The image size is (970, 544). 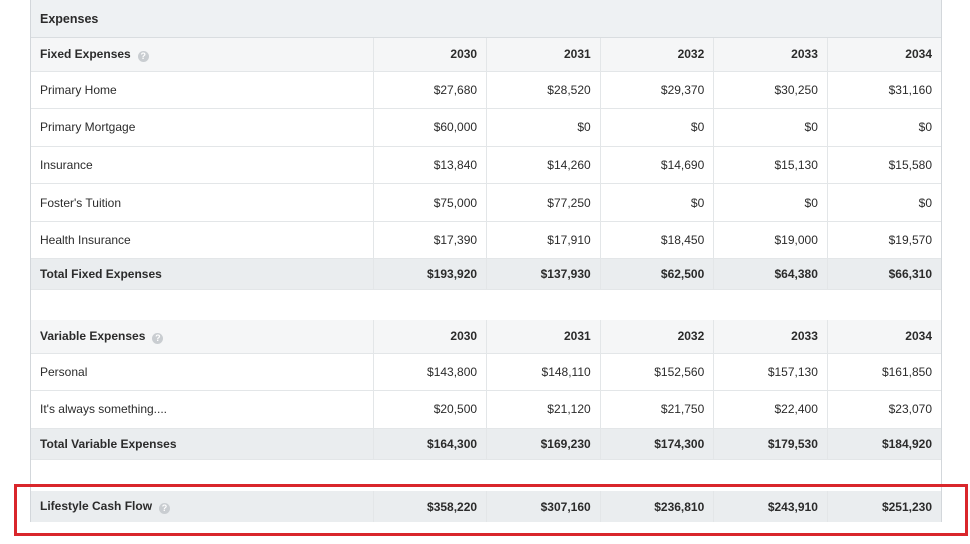 What do you see at coordinates (202, 274) in the screenshot?
I see `total-label: Total Fixed Expenses` at bounding box center [202, 274].